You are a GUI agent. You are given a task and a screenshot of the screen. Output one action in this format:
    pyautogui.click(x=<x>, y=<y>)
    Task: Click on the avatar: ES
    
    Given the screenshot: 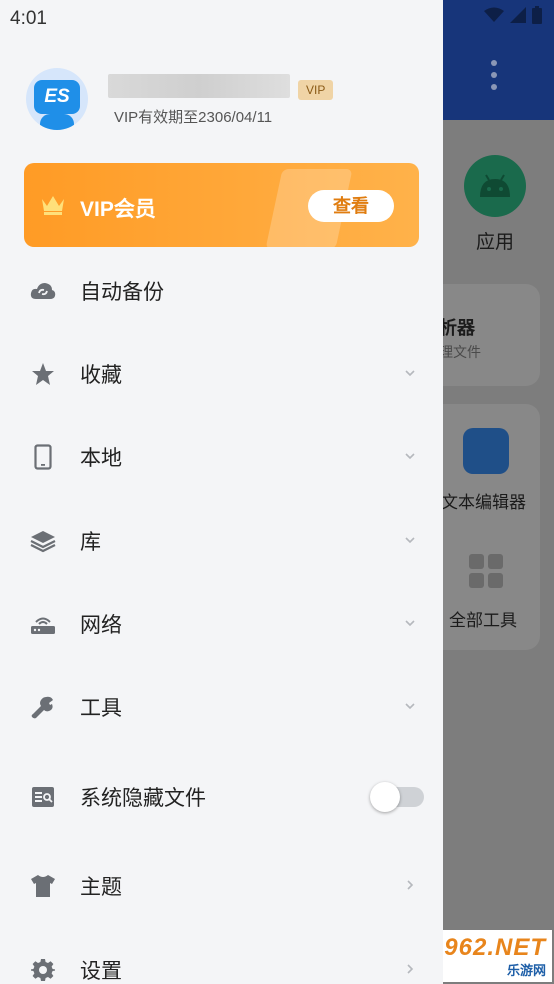 What is the action you would take?
    pyautogui.click(x=57, y=99)
    